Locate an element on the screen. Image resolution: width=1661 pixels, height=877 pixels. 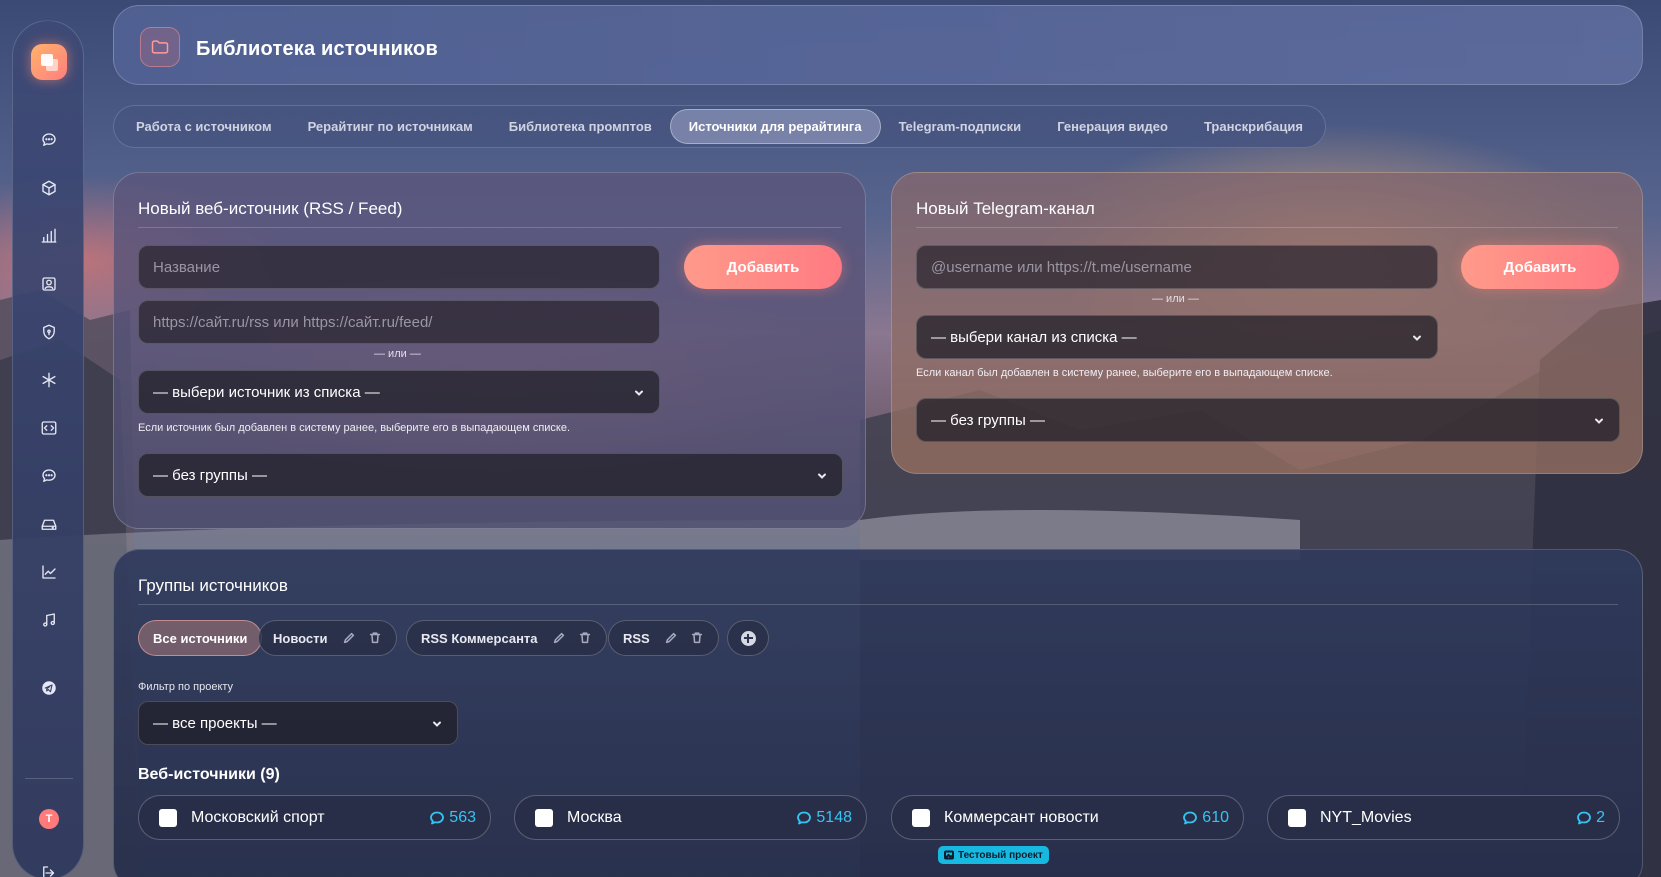
chip-label: RSS Коммерсанта is located at coordinates (479, 638).